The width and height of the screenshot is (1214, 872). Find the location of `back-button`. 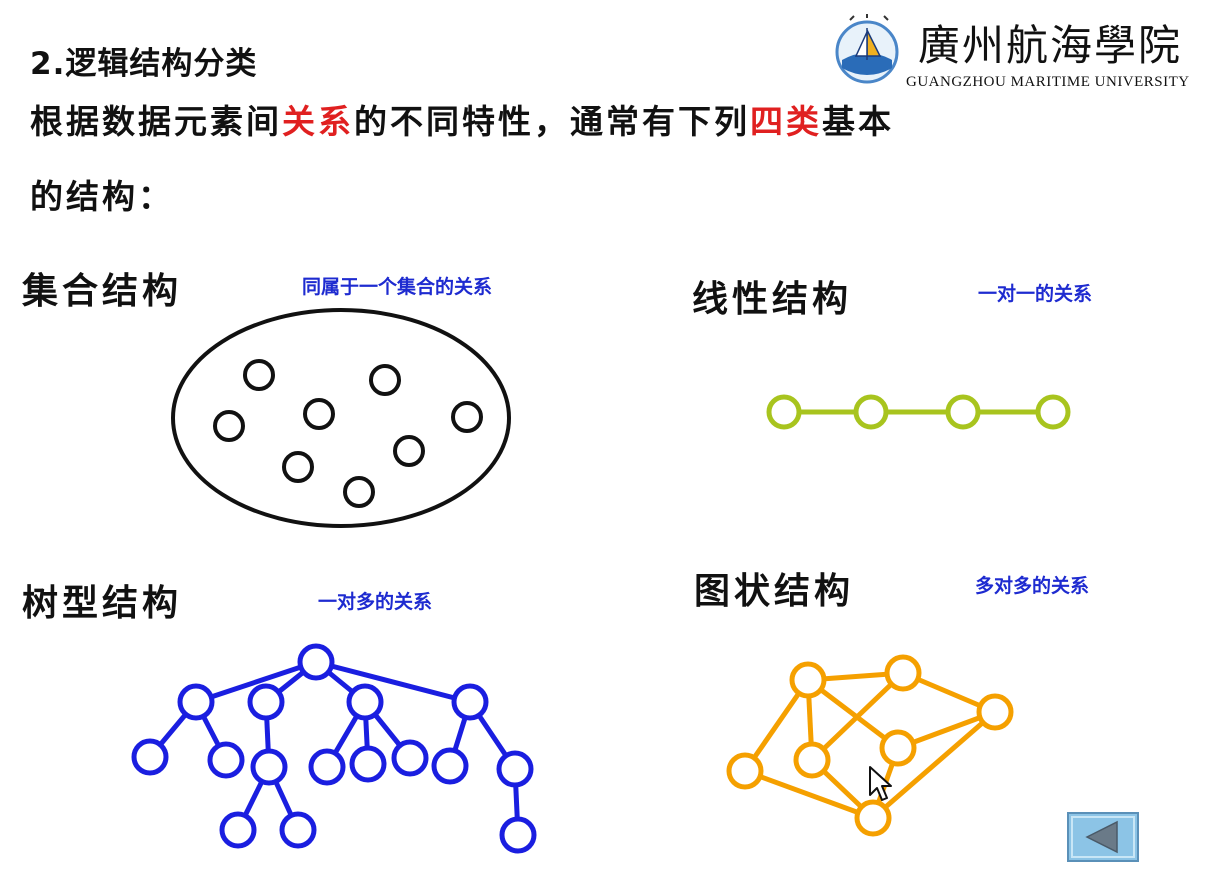

back-button is located at coordinates (1103, 837).